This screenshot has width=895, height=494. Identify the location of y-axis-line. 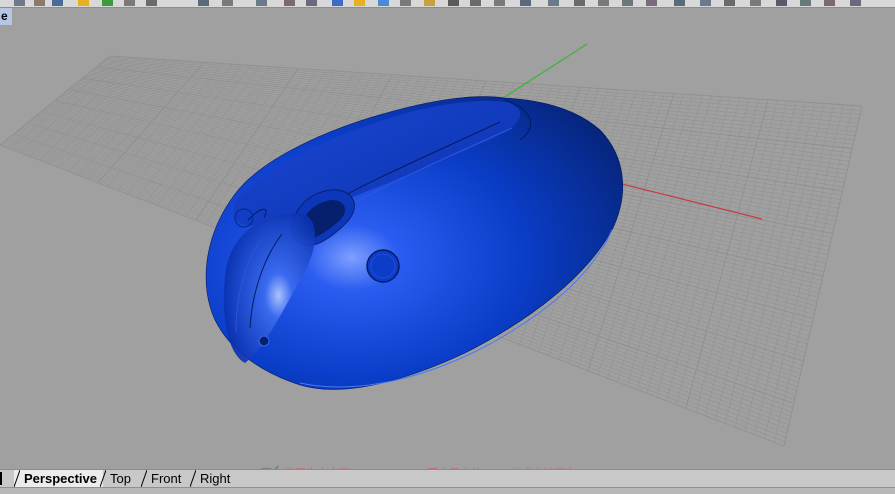
(543, 72).